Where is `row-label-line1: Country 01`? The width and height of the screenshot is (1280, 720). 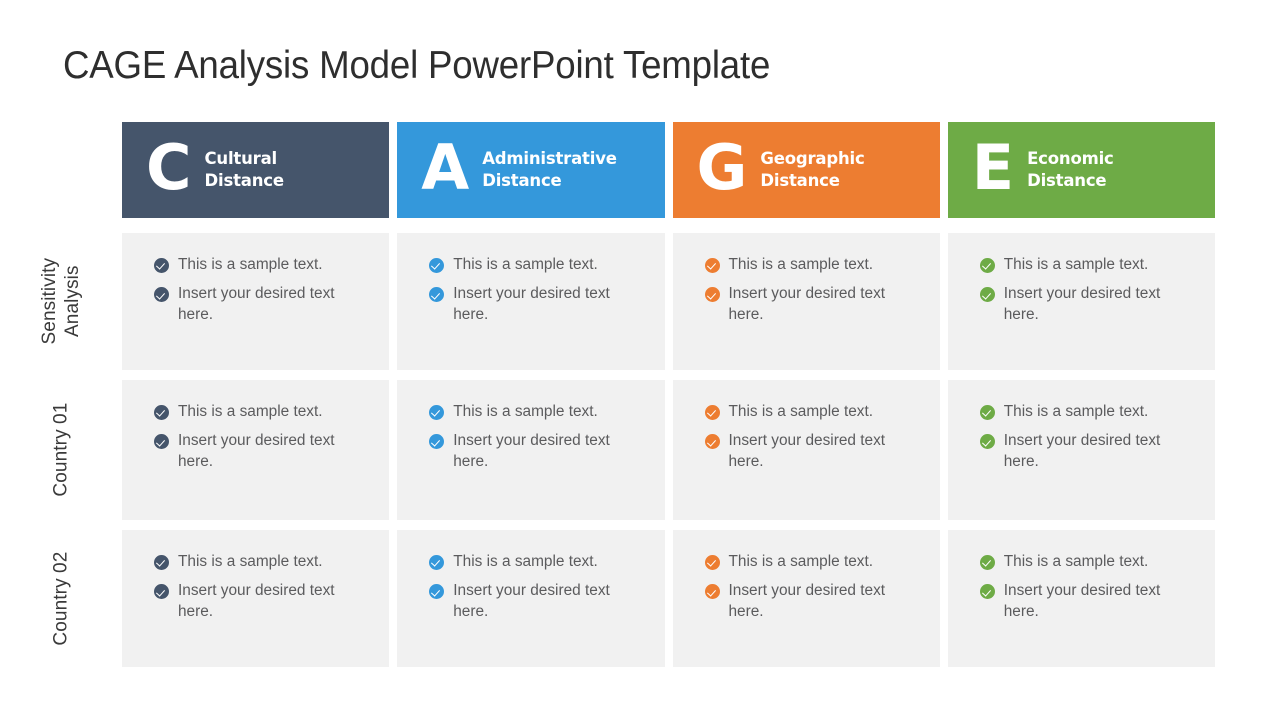 row-label-line1: Country 01 is located at coordinates (61, 450).